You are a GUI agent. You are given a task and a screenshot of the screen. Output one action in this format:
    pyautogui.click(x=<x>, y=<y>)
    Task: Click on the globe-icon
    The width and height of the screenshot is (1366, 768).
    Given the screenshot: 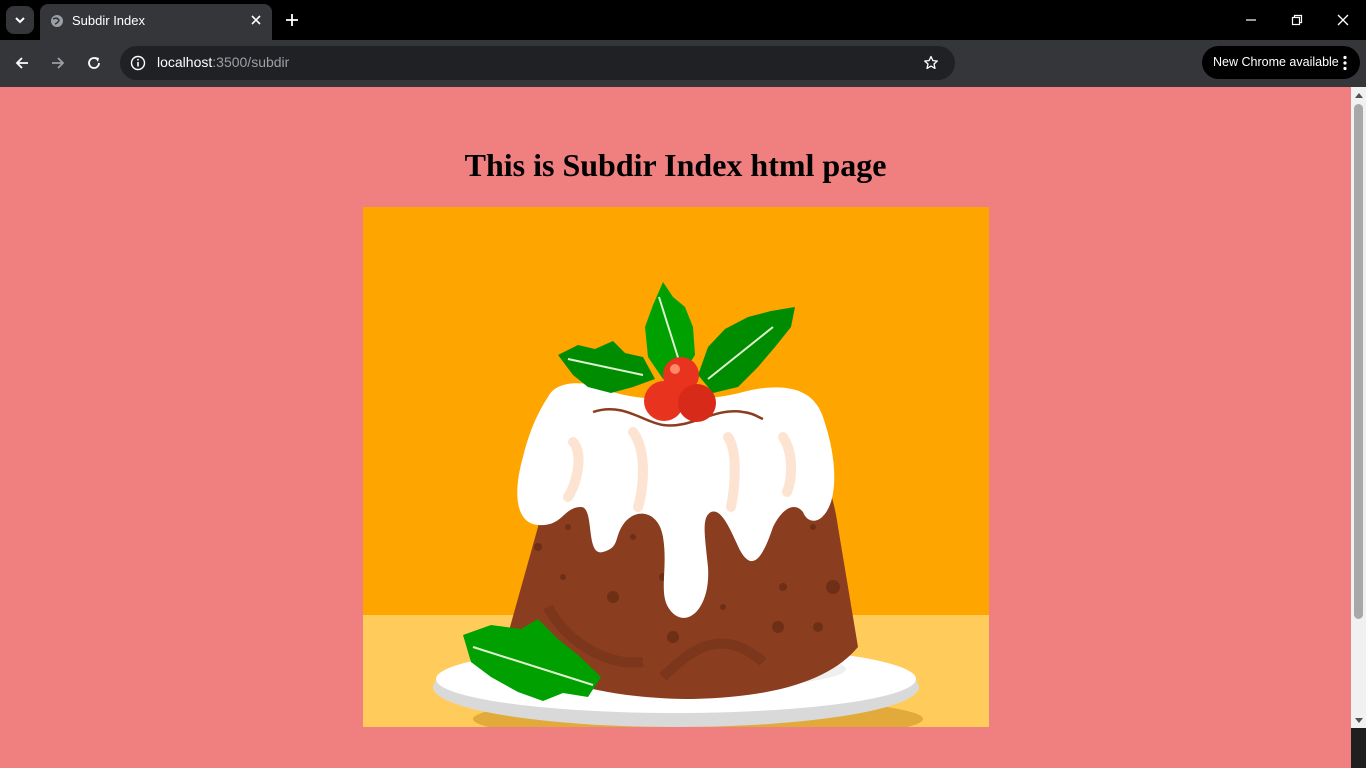 What is the action you would take?
    pyautogui.click(x=57, y=21)
    